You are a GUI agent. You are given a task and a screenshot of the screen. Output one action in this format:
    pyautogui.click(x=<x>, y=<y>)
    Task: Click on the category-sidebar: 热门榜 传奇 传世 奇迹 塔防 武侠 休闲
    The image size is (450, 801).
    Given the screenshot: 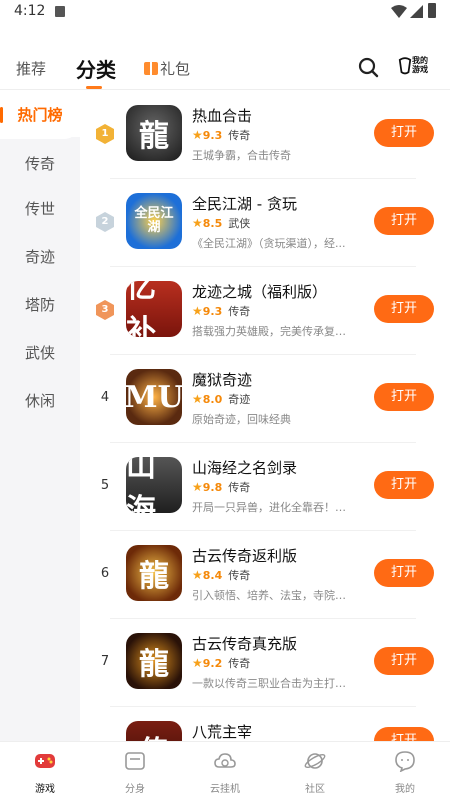 What is the action you would take?
    pyautogui.click(x=40, y=416)
    